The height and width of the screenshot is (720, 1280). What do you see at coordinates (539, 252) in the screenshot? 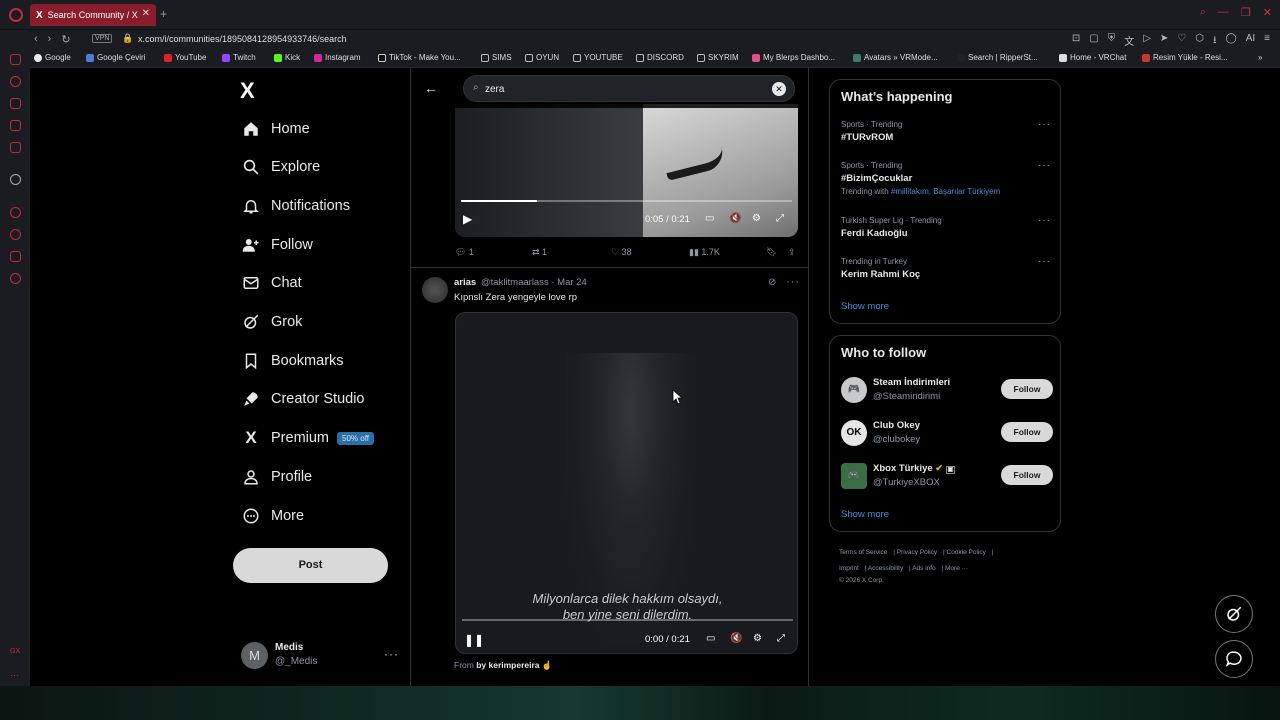
I see `repost-button: ⇄ 1` at bounding box center [539, 252].